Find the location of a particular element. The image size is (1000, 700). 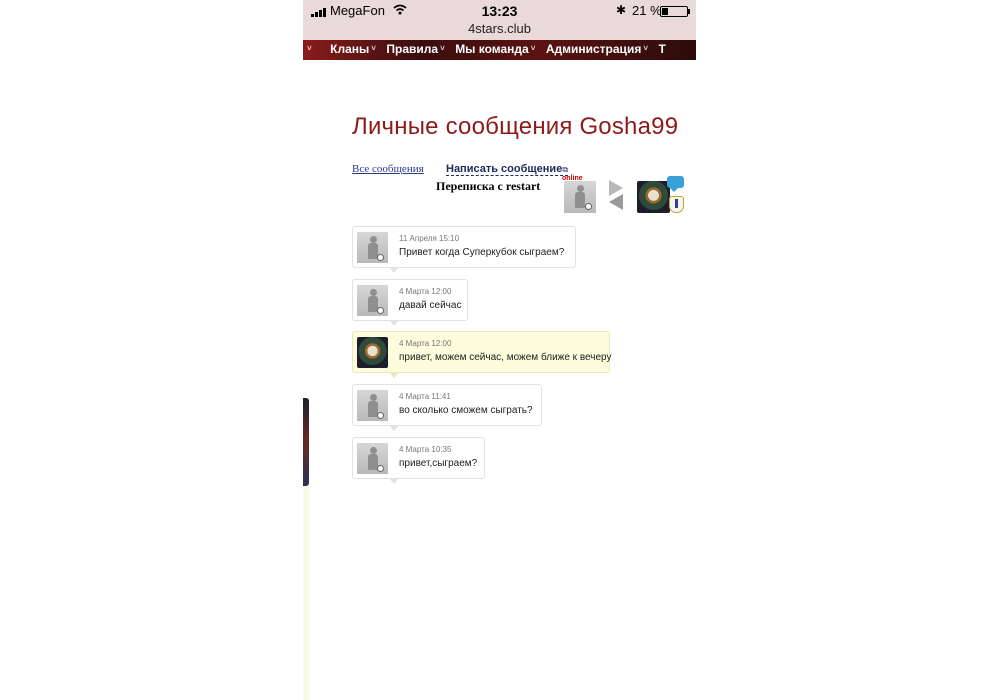

club-crest-icon is located at coordinates (676, 204).